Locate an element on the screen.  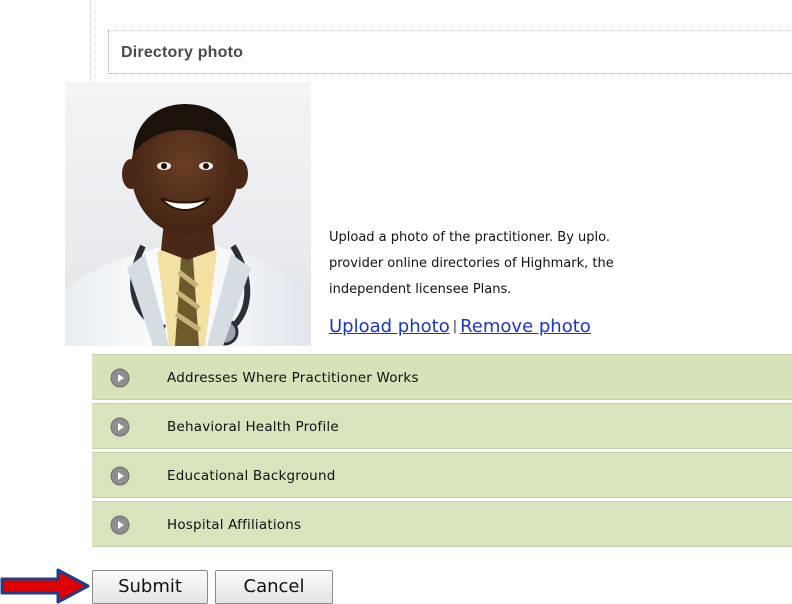
accordion-item-label: Behavioral Health Profile is located at coordinates (253, 427).